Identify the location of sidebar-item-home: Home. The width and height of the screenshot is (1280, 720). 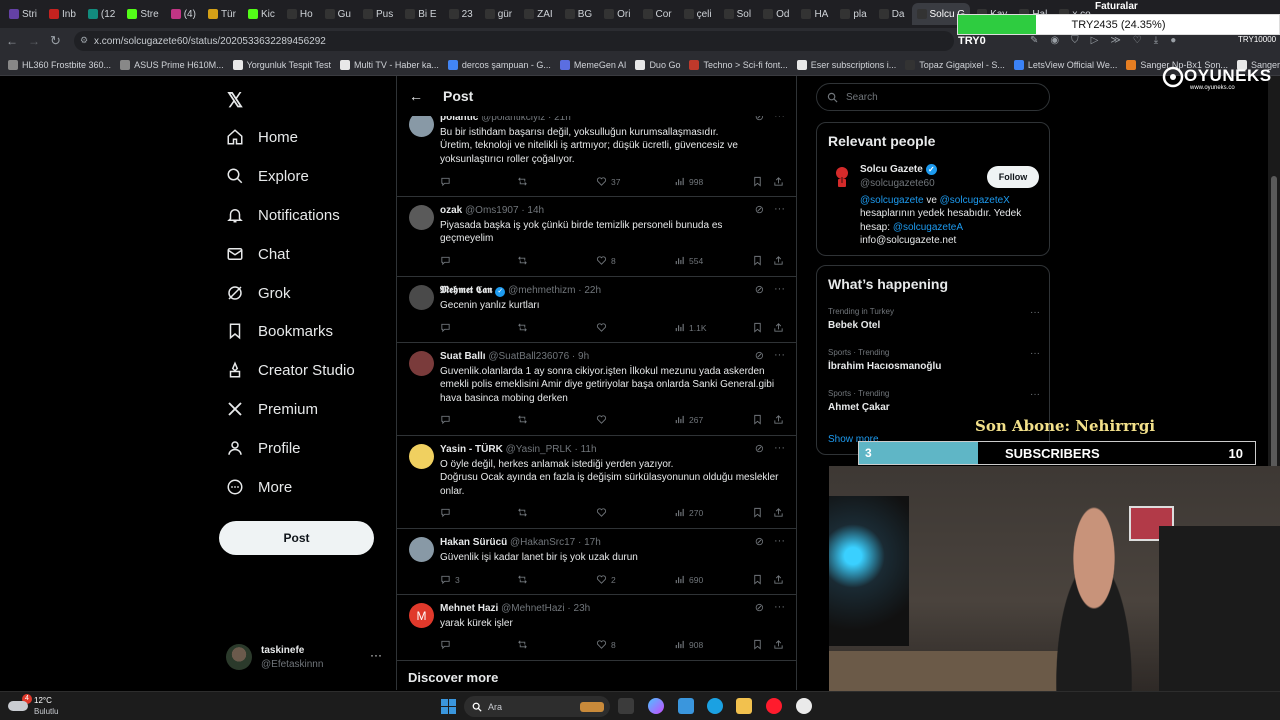
(262, 137).